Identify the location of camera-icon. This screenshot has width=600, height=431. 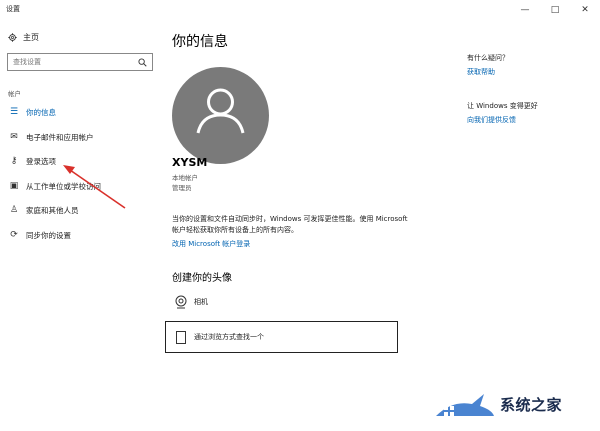
(181, 302).